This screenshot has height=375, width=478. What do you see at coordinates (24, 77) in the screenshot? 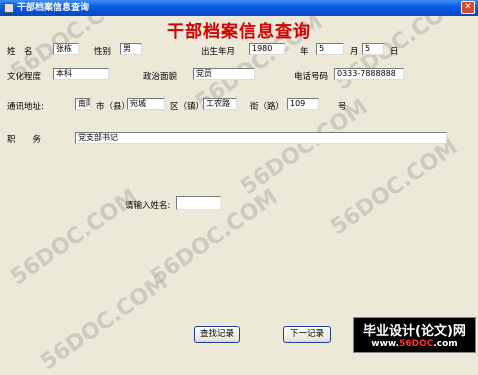
I see `education-label: 文化程度` at bounding box center [24, 77].